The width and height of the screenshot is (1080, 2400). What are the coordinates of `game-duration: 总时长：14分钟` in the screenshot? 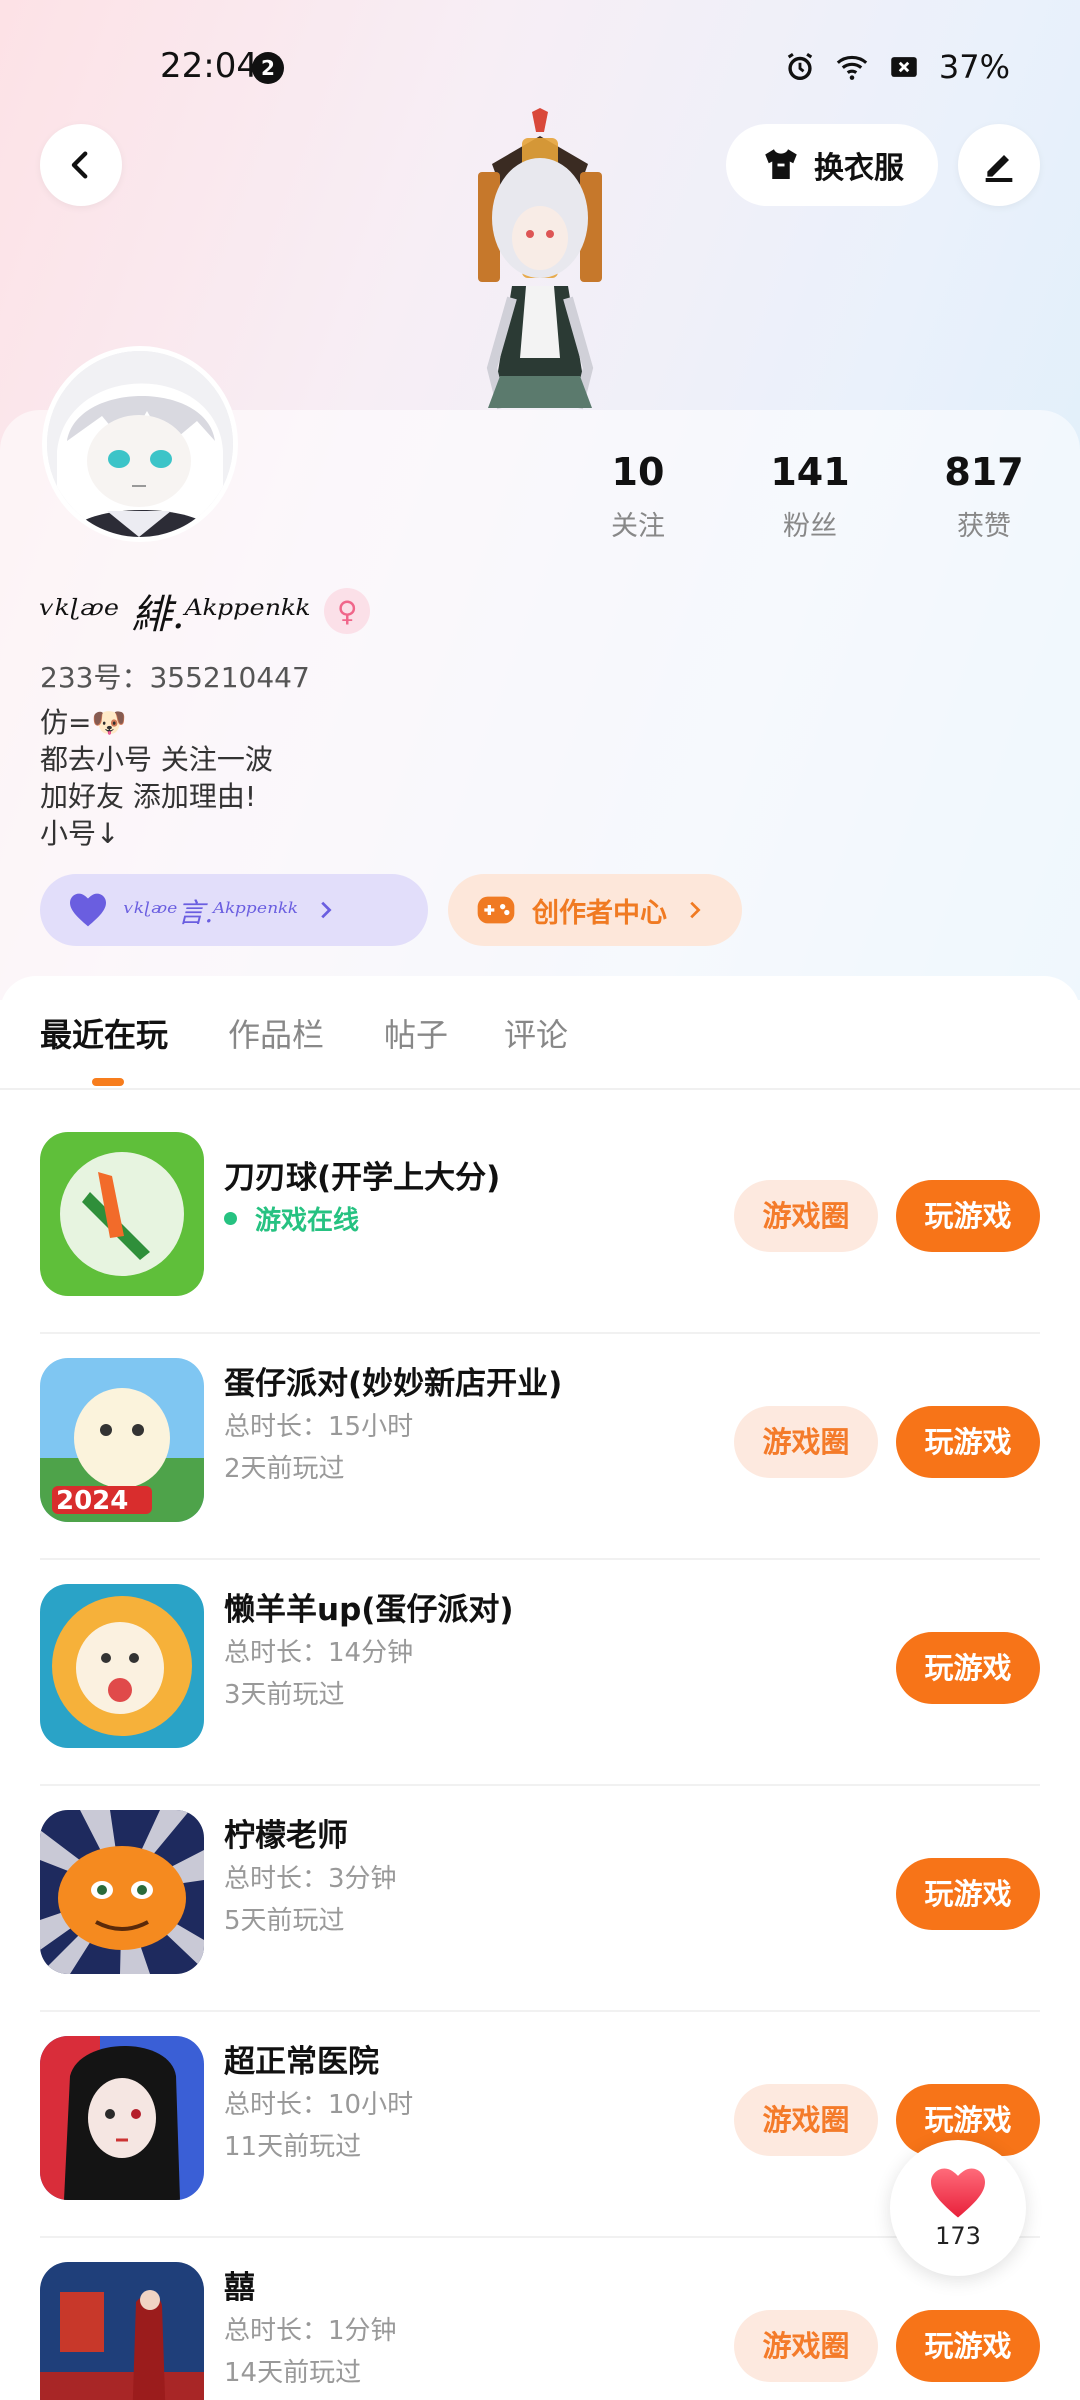 It's located at (319, 1653).